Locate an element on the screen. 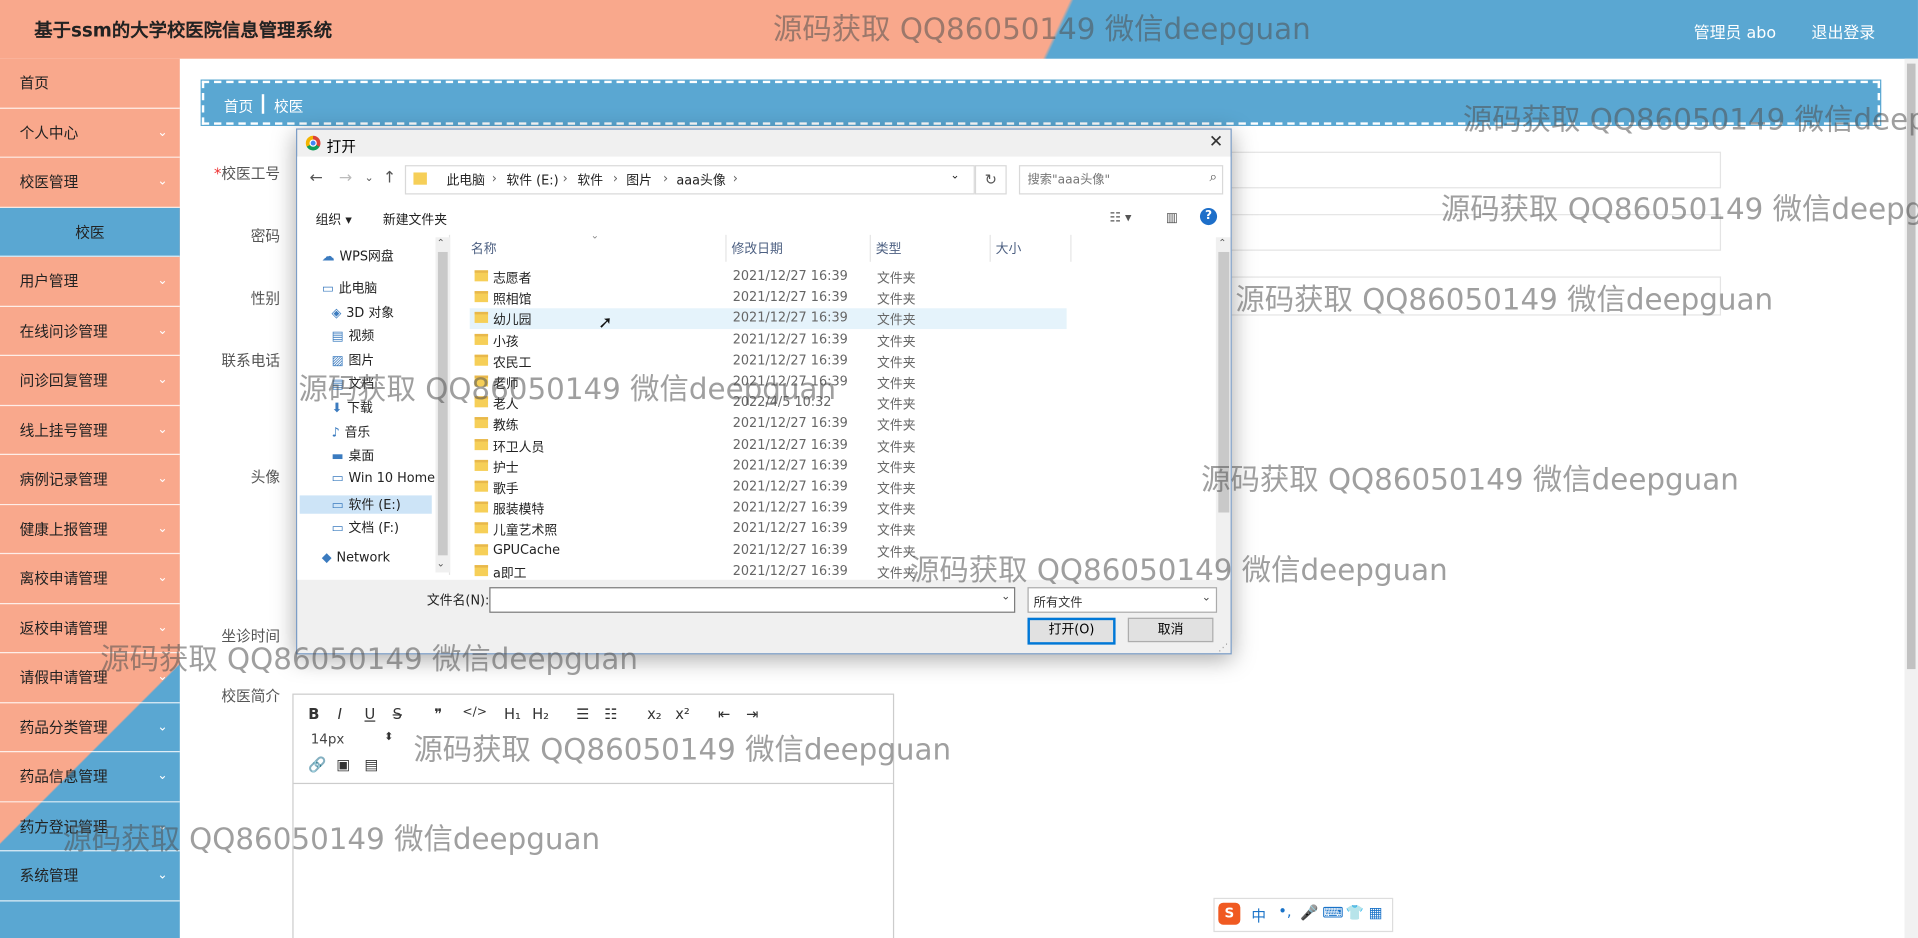 The width and height of the screenshot is (1918, 938). preview-pane-icon: ▥ is located at coordinates (1172, 217).